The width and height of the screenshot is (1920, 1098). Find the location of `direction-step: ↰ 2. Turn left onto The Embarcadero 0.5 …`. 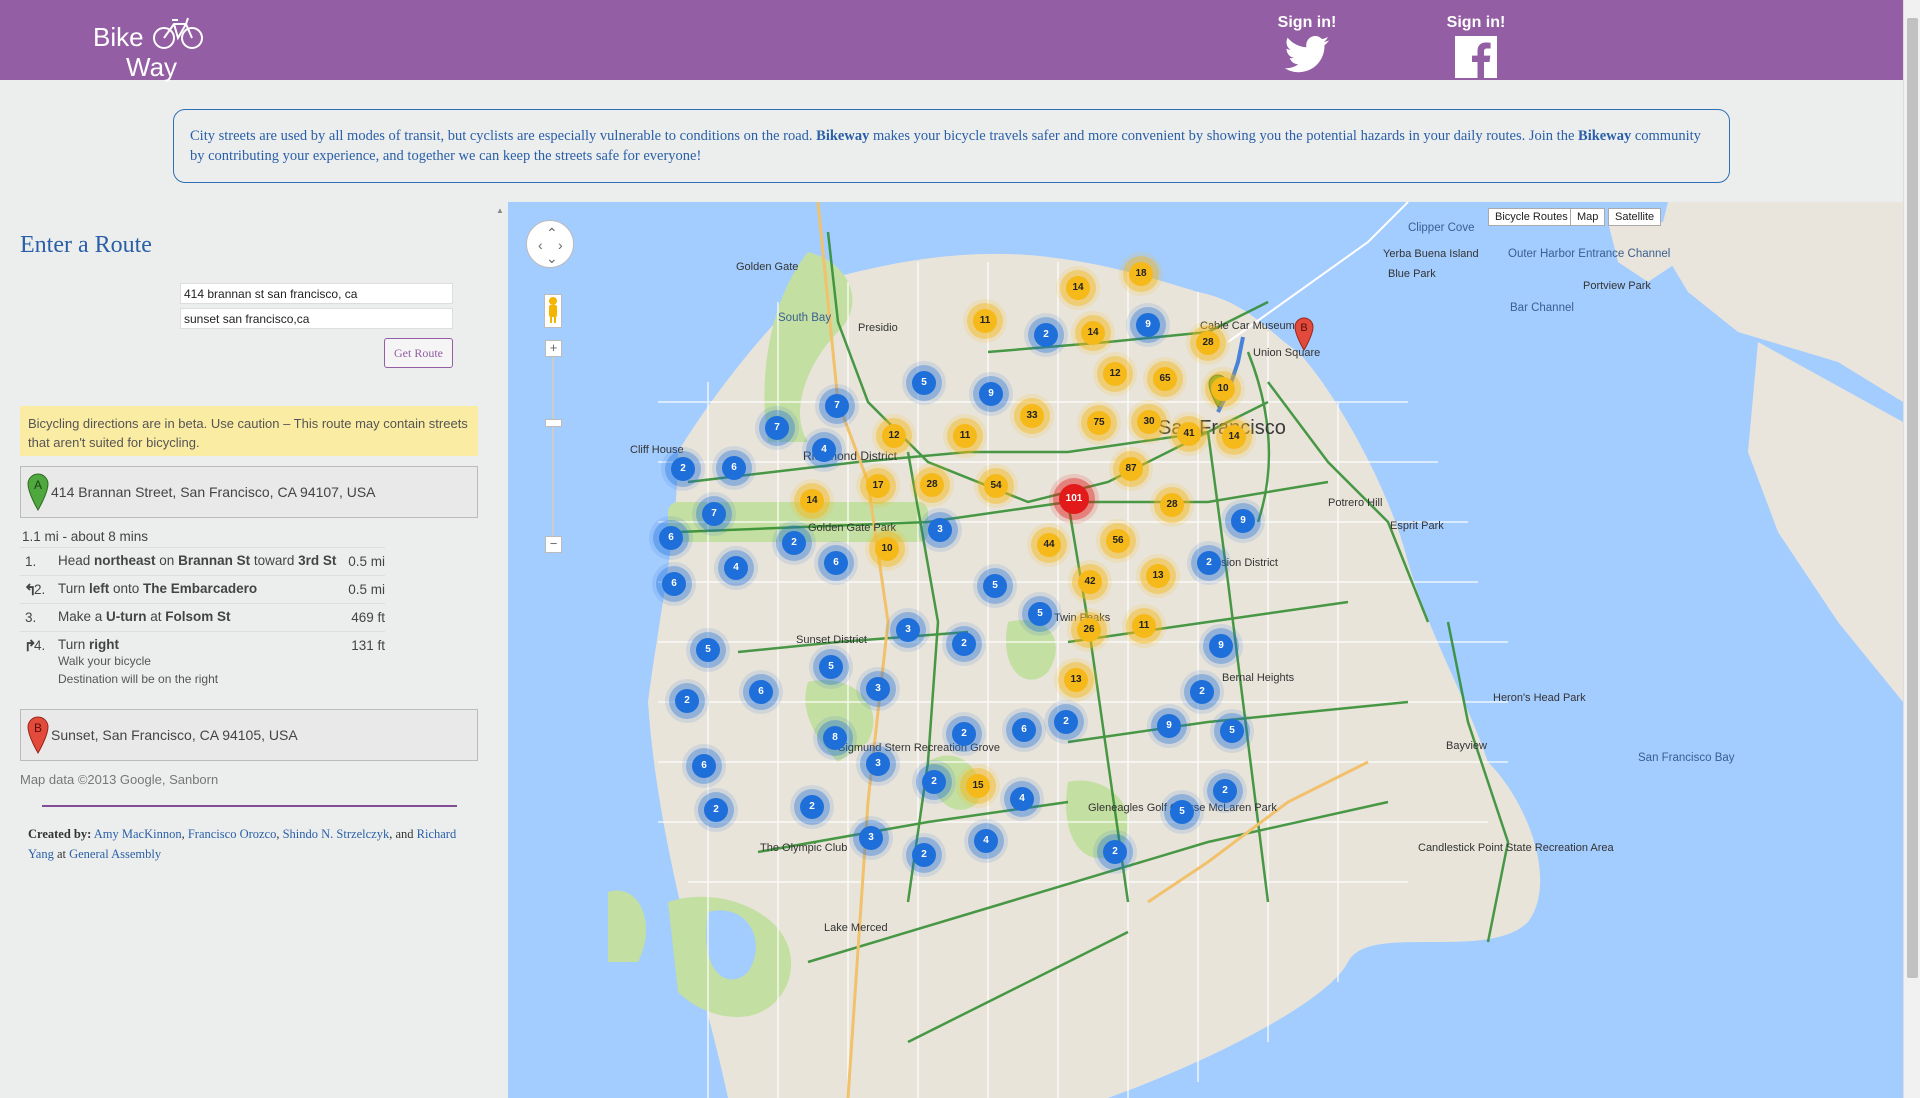

direction-step: ↰ 2. Turn left onto The Embarcadero 0.5 … is located at coordinates (202, 589).